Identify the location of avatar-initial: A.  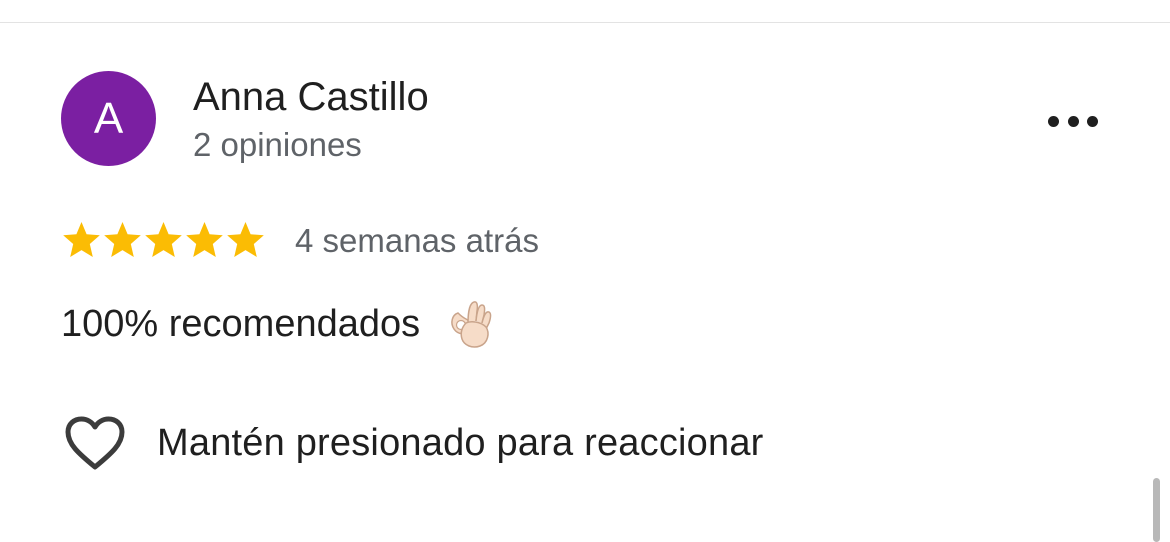
(108, 118).